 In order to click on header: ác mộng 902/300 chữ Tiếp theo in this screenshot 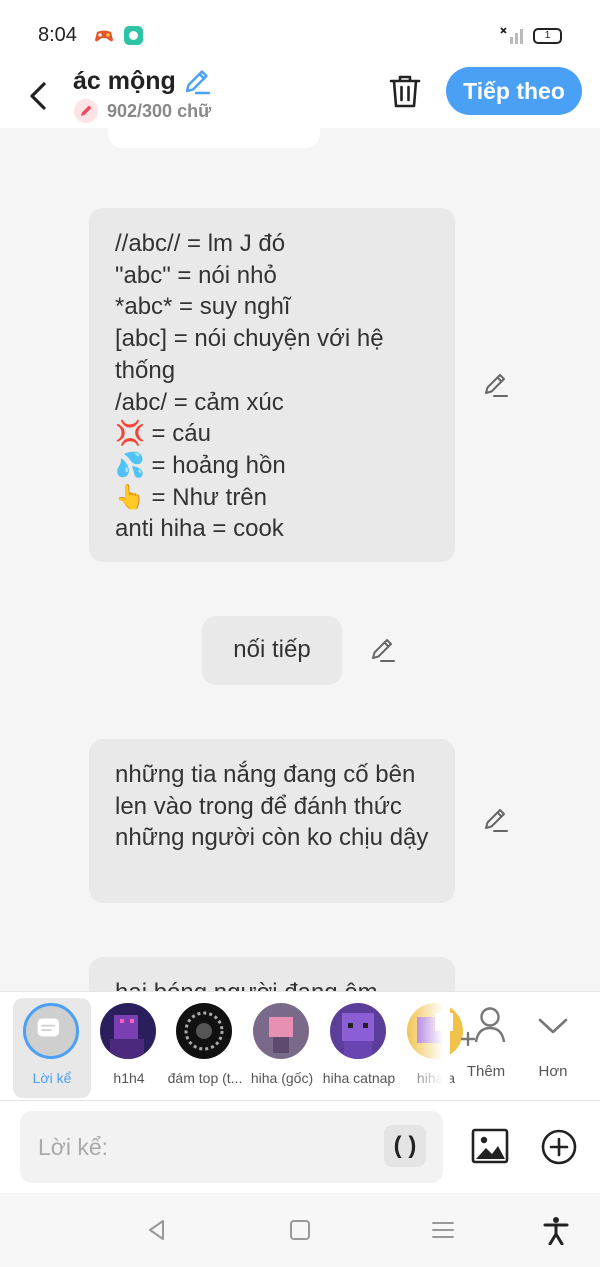, I will do `click(300, 96)`.